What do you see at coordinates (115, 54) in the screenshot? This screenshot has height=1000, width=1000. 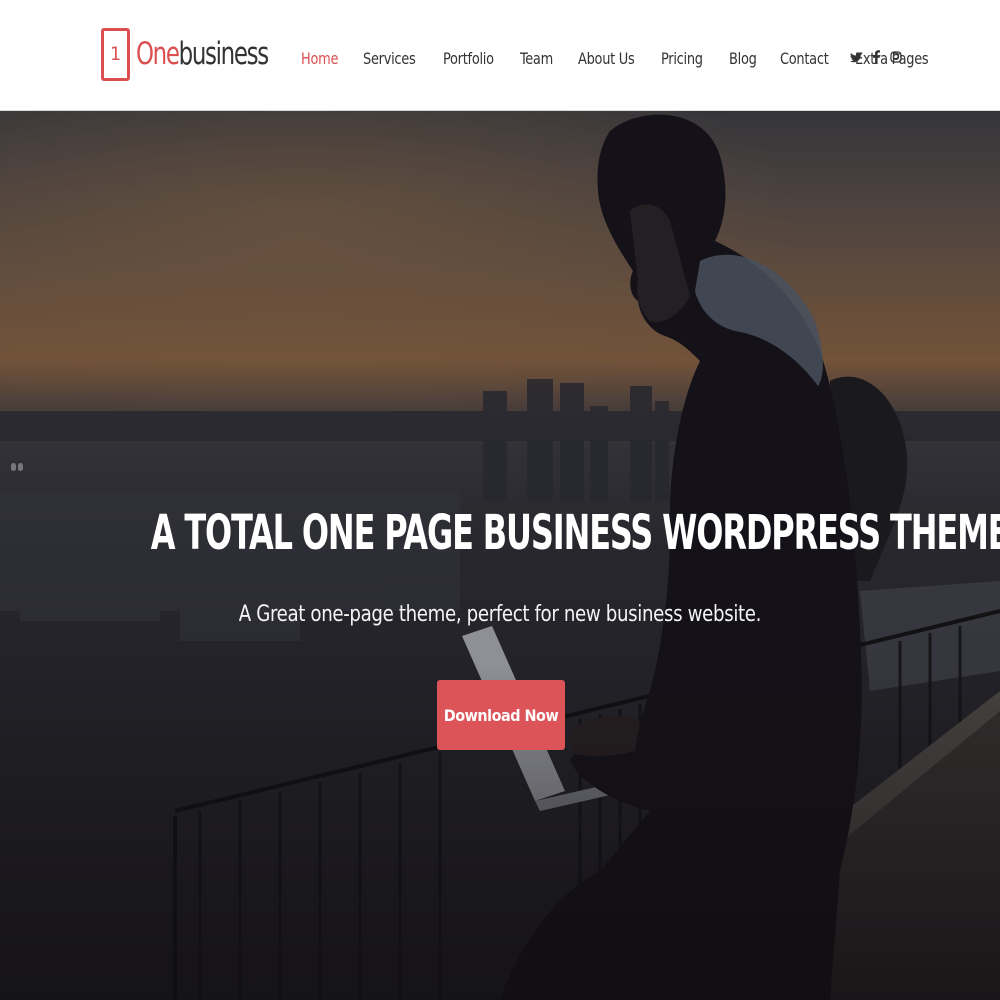 I see `logo-mark: 1` at bounding box center [115, 54].